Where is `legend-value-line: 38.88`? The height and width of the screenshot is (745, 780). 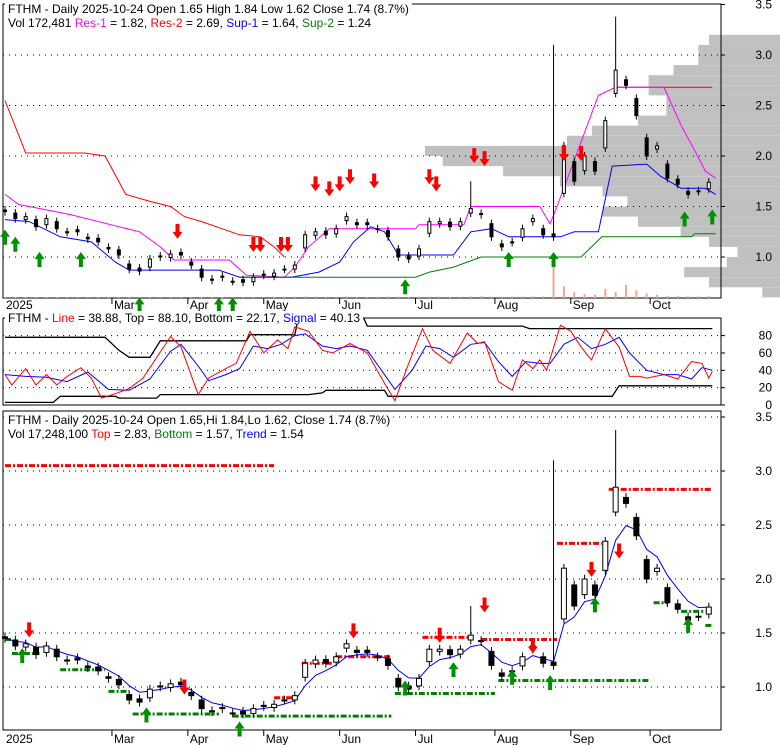 legend-value-line: 38.88 is located at coordinates (103, 318).